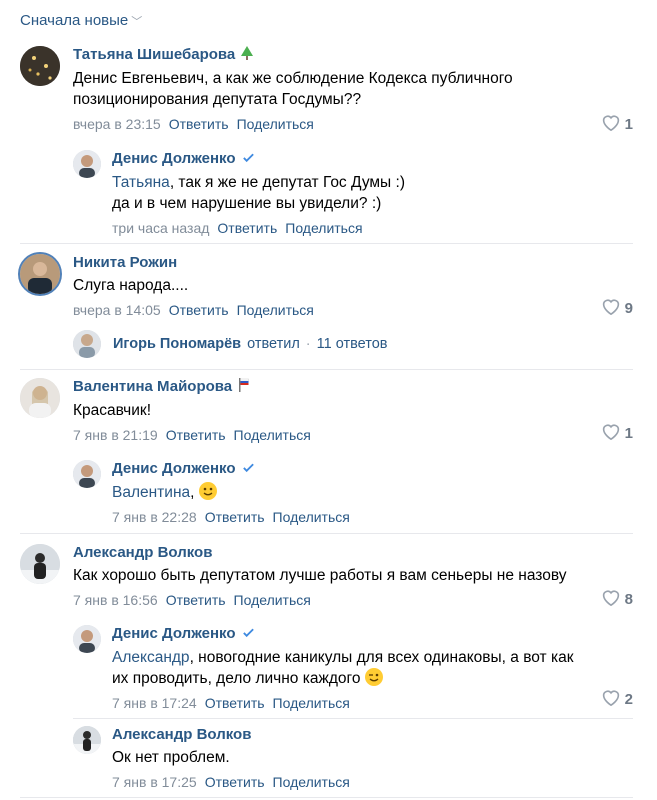 The image size is (657, 800). What do you see at coordinates (352, 492) in the screenshot?
I see `comment-text: Валентина,` at bounding box center [352, 492].